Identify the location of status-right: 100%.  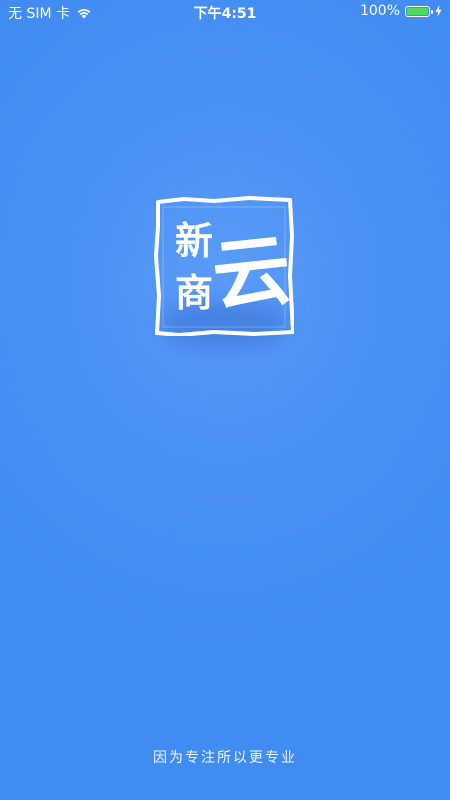
(401, 11).